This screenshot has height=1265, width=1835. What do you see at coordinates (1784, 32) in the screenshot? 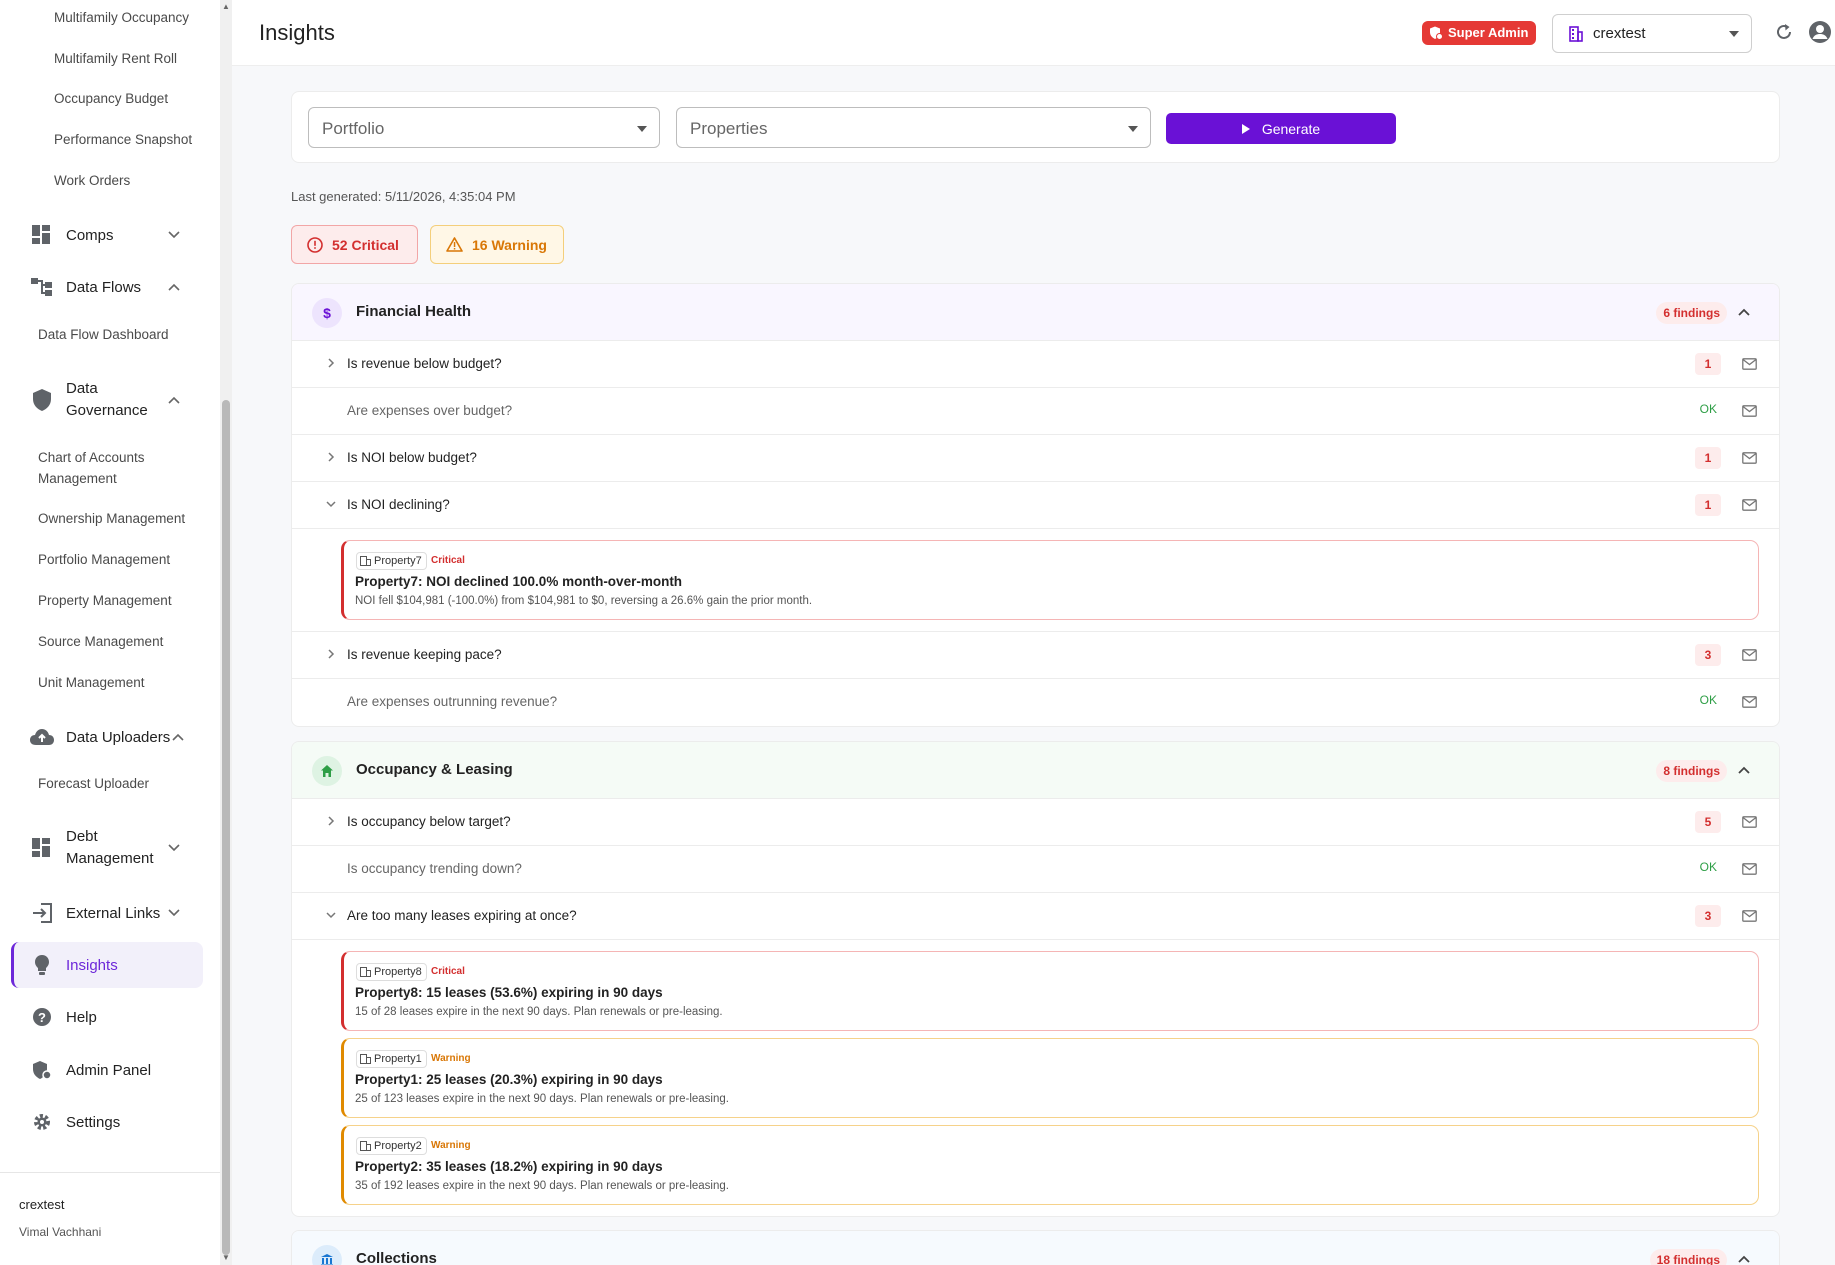
I see `refresh-icon` at bounding box center [1784, 32].